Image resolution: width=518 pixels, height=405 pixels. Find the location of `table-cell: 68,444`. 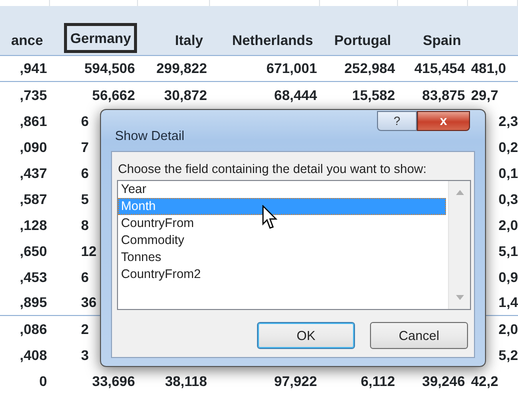

table-cell: 68,444 is located at coordinates (295, 94).